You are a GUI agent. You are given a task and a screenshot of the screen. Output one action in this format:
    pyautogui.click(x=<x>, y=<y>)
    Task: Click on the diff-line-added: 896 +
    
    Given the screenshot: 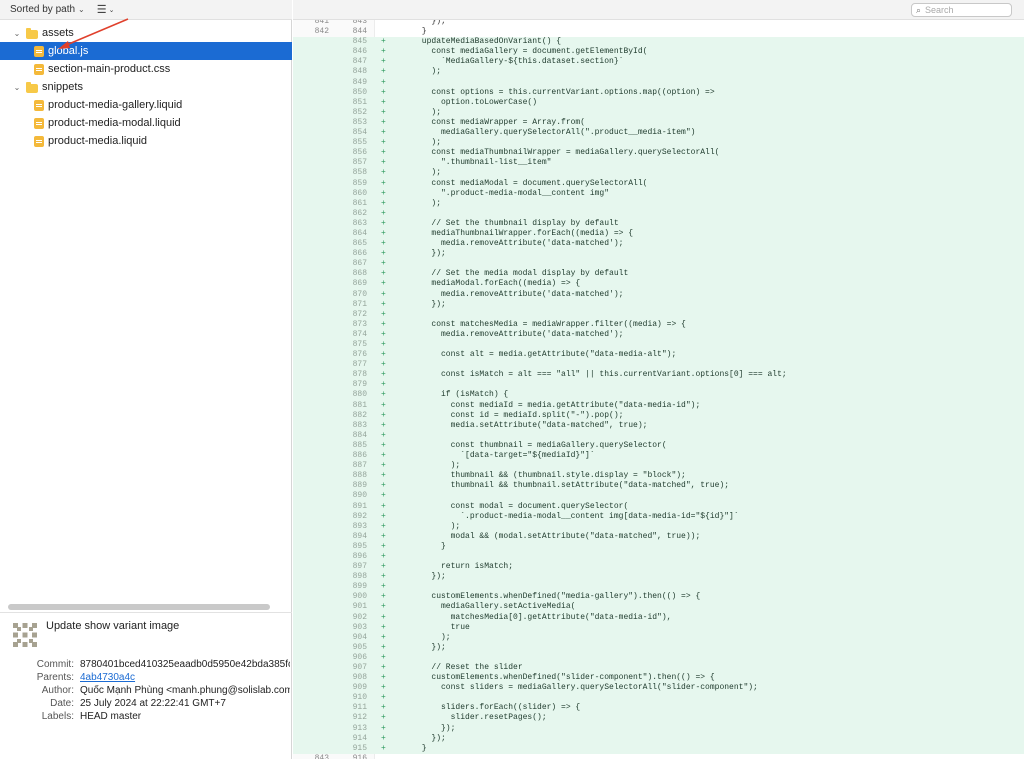 What is the action you would take?
    pyautogui.click(x=658, y=557)
    